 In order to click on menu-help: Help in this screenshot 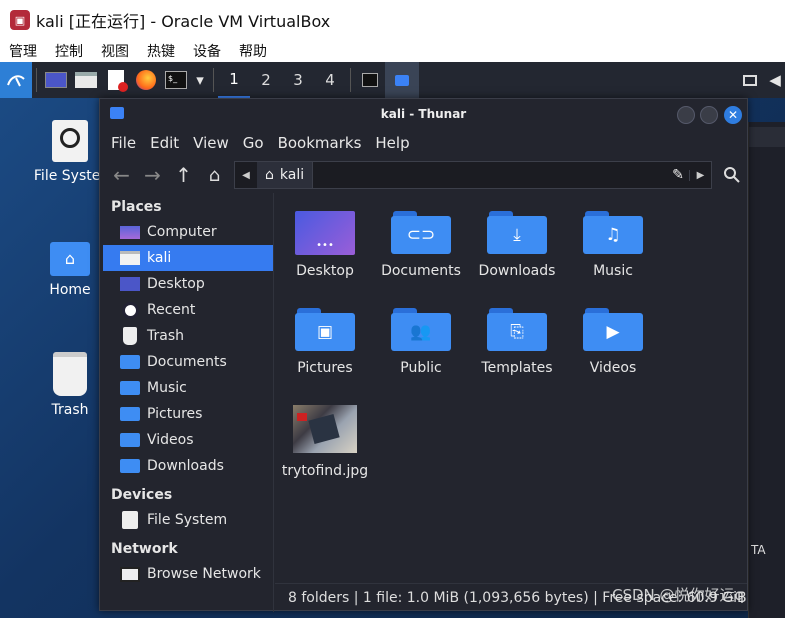, I will do `click(392, 143)`.